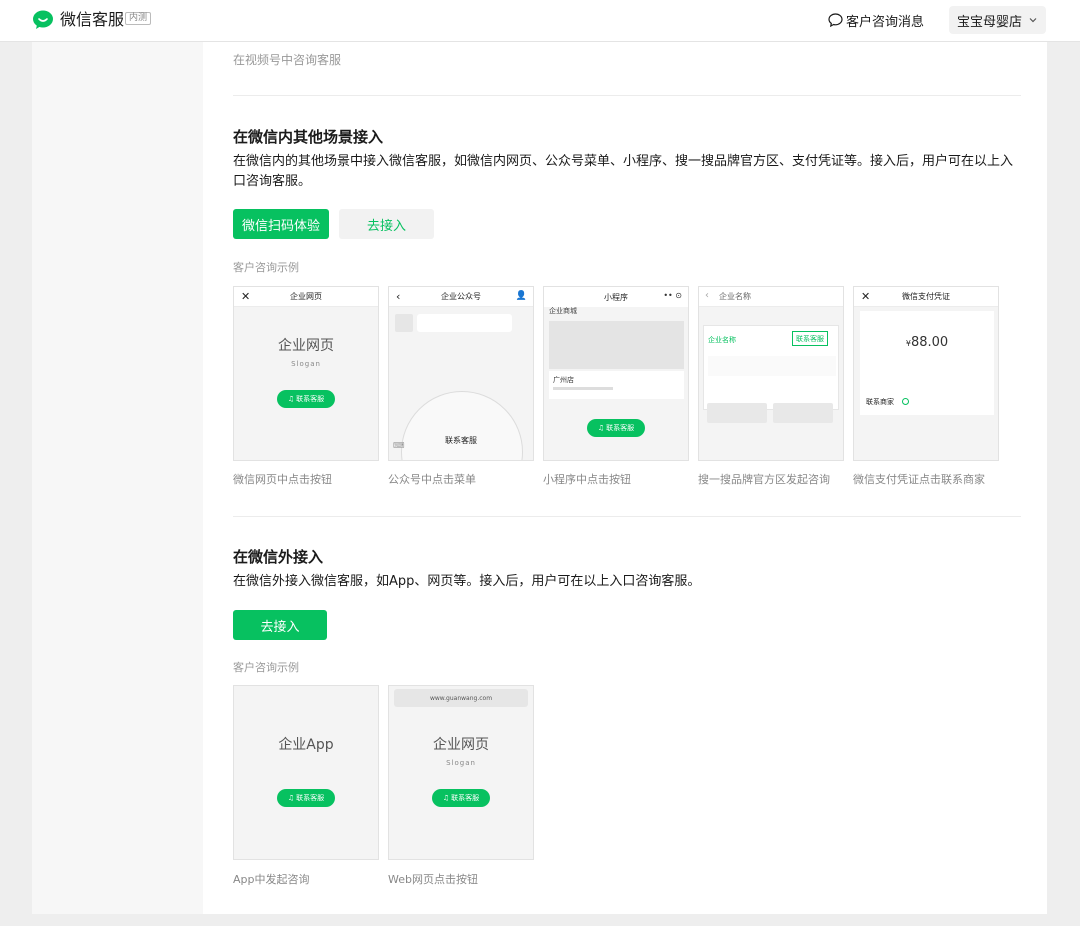 This screenshot has width=1080, height=926. What do you see at coordinates (1033, 20) in the screenshot?
I see `chevron-down-icon` at bounding box center [1033, 20].